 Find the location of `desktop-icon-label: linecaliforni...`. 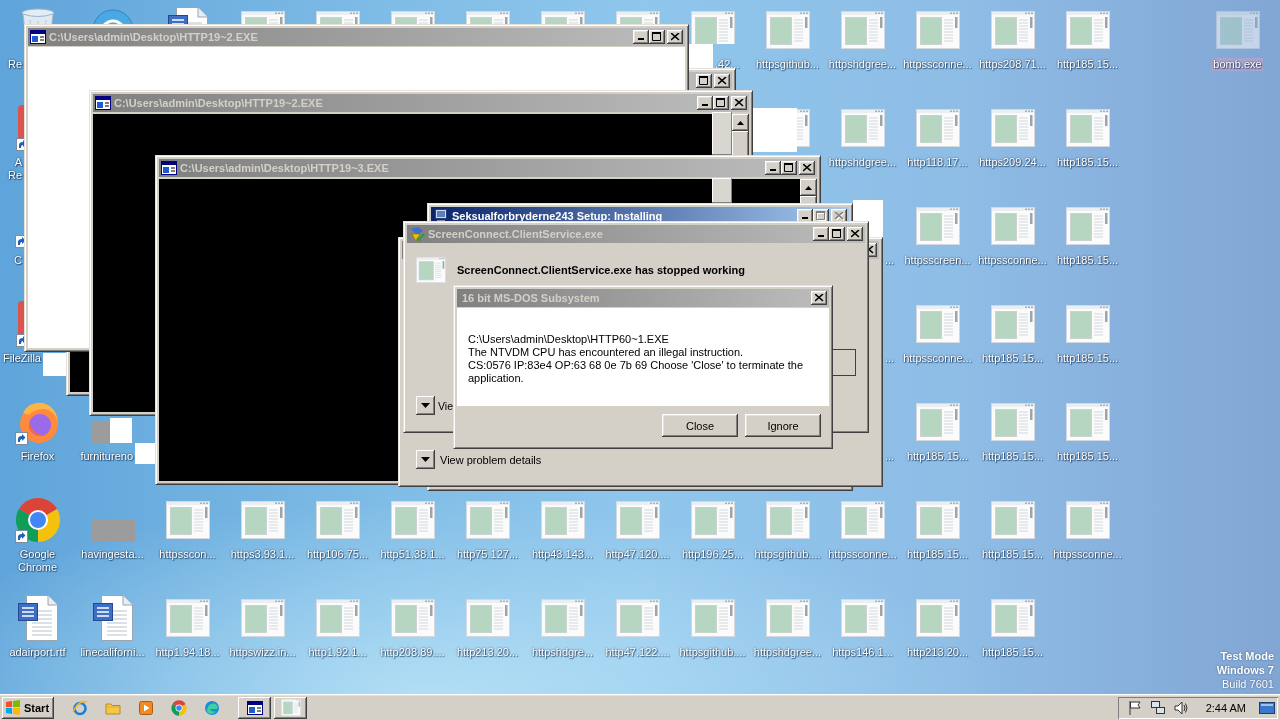

desktop-icon-label: linecaliforni... is located at coordinates (112, 652).